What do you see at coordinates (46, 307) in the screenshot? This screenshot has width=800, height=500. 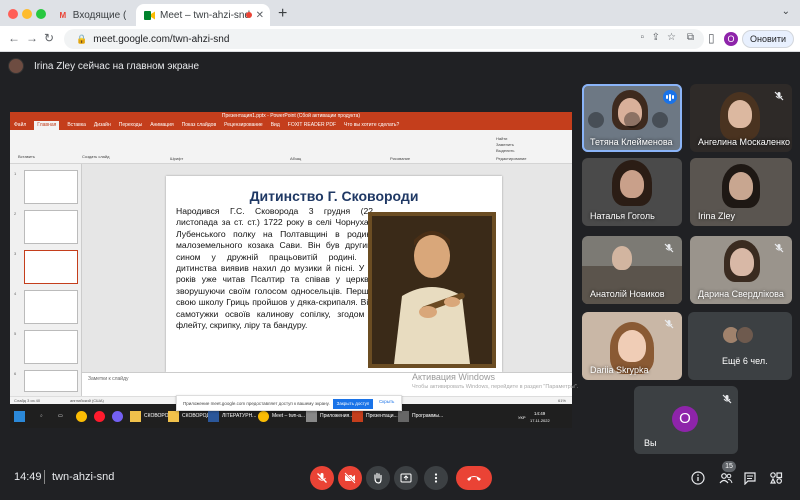 I see `slide-thumbnail: 4` at bounding box center [46, 307].